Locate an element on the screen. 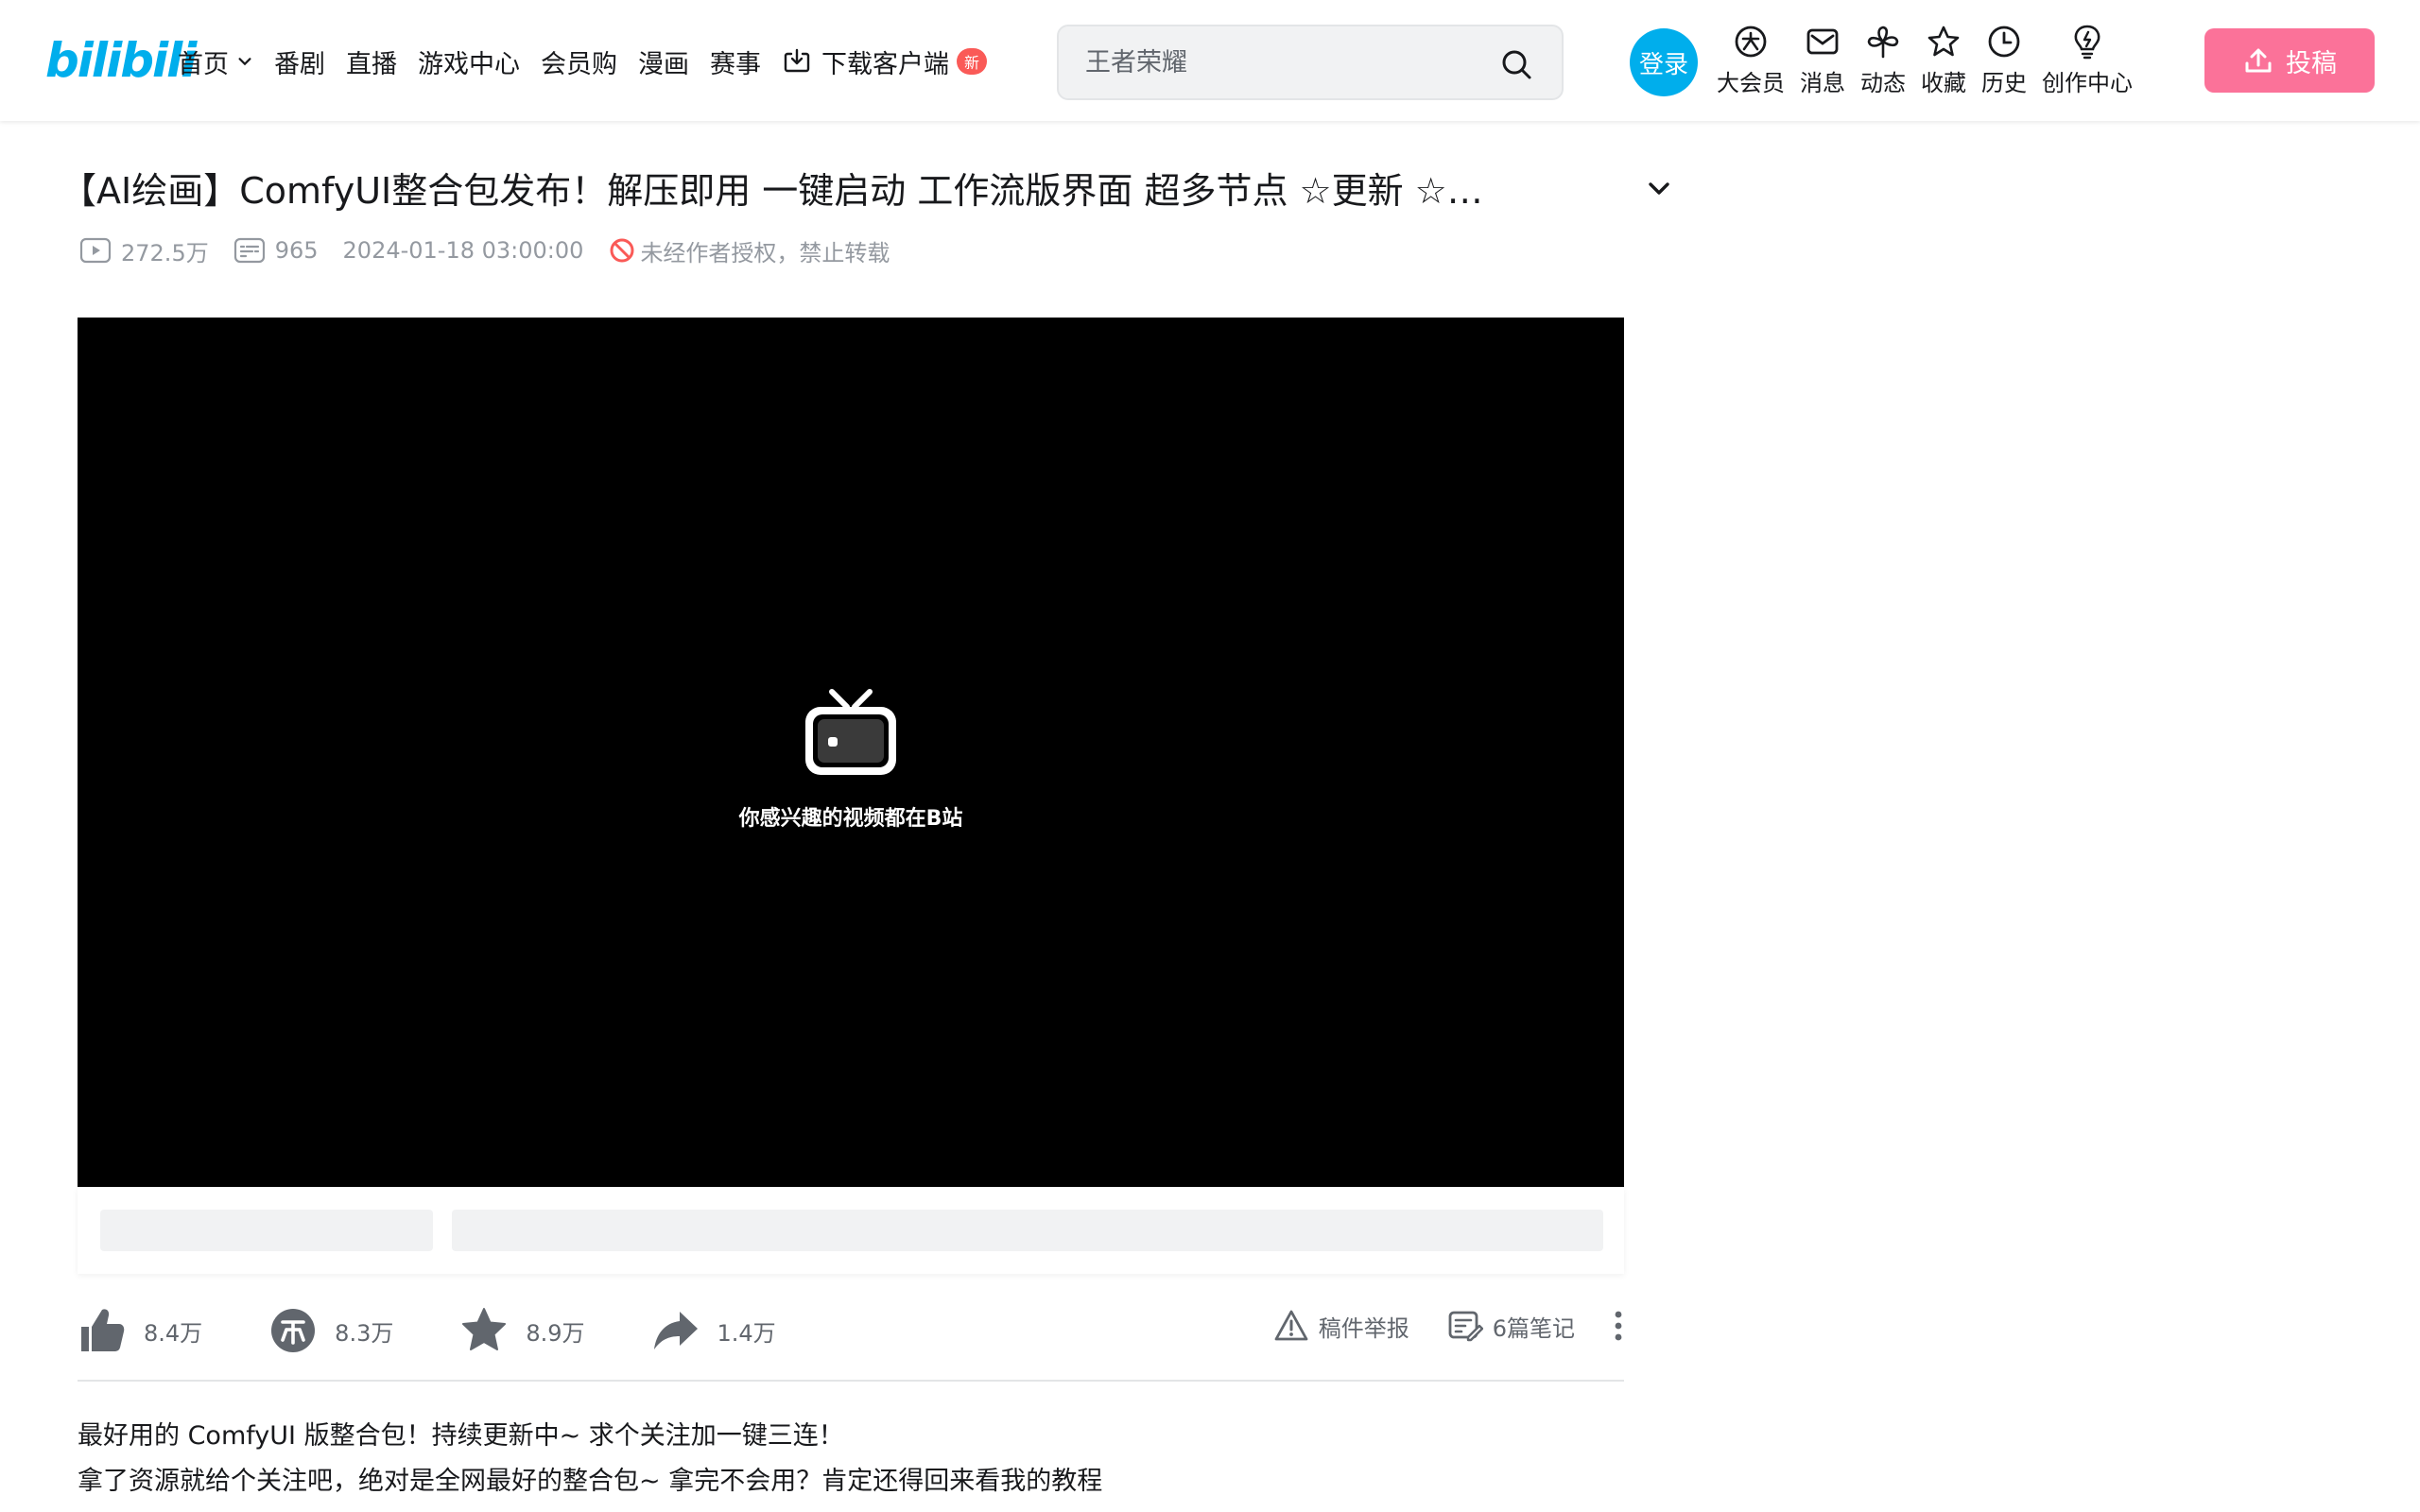 The image size is (2420, 1512). toolbar-right: 稿件举报 6篇笔记 is located at coordinates (1430, 1326).